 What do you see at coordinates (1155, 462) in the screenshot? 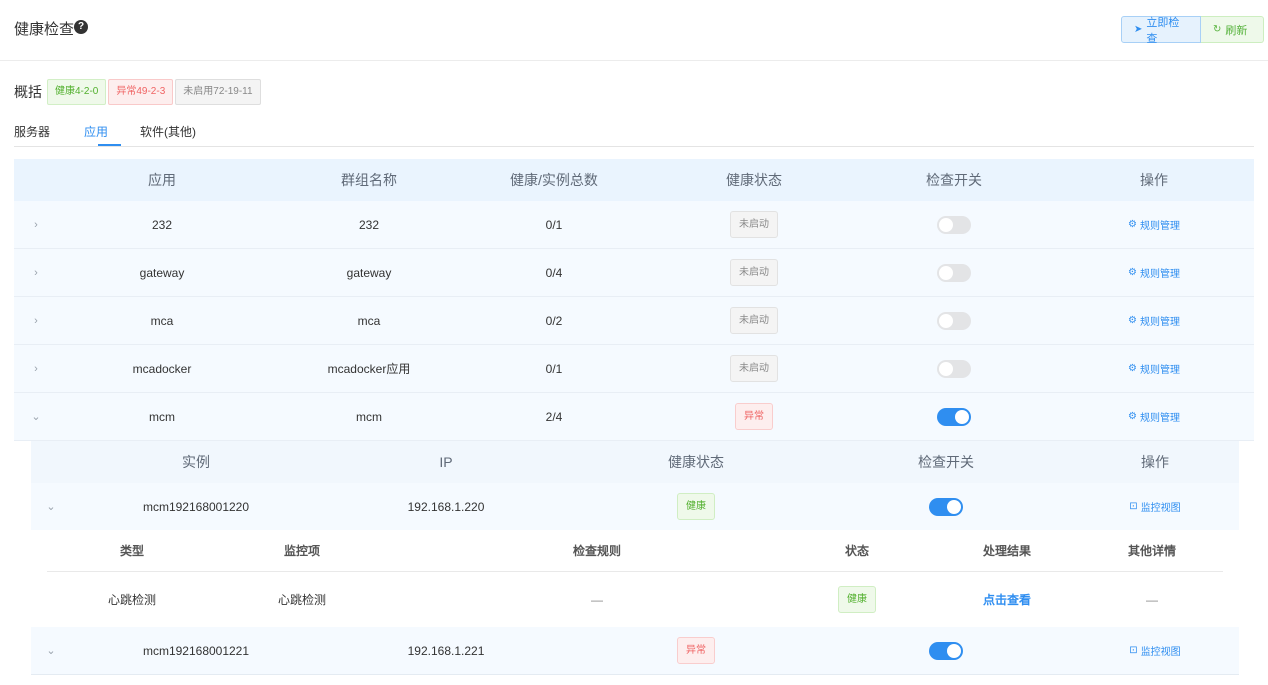
I see `col-instance-actions: 操作` at bounding box center [1155, 462].